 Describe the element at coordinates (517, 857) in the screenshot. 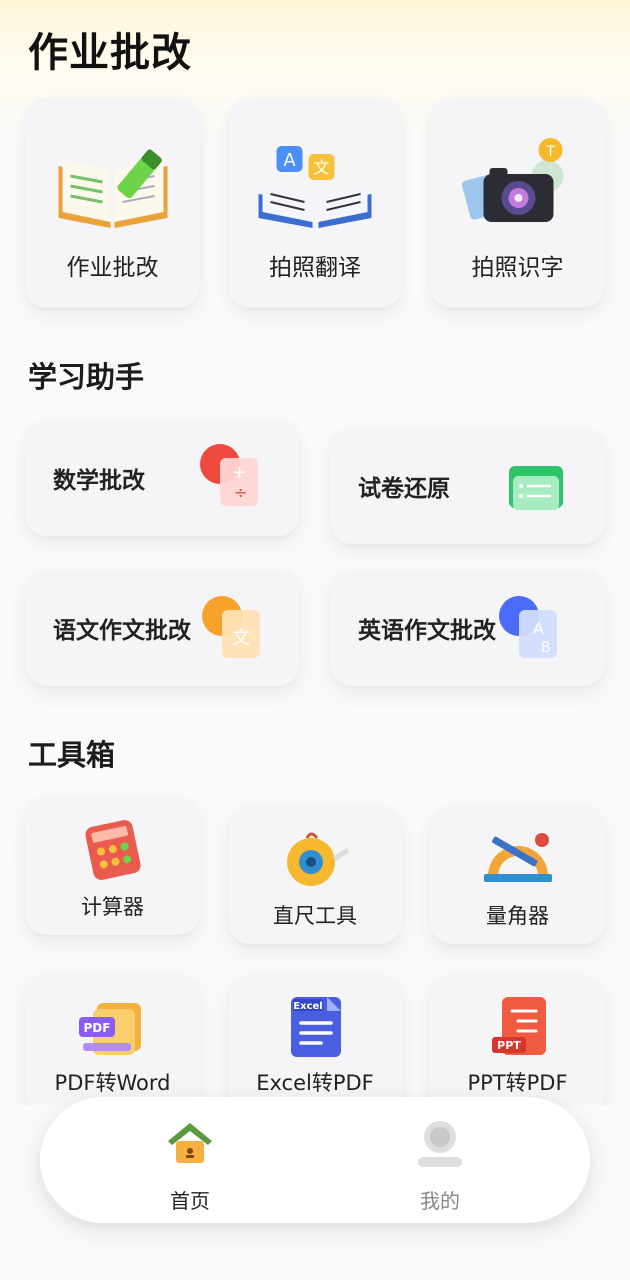

I see `protractor-icon` at that location.